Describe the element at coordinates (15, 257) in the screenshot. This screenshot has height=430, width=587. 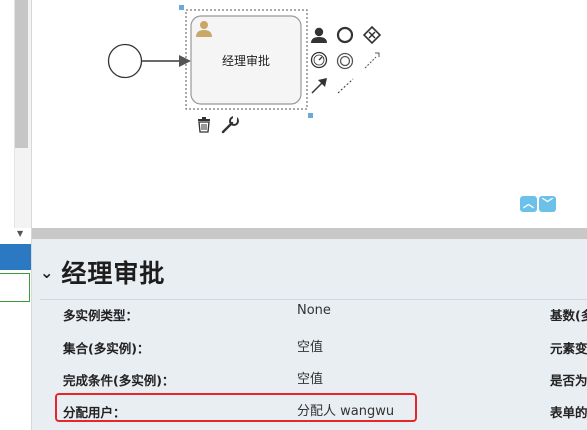
I see `left-selected-item` at that location.